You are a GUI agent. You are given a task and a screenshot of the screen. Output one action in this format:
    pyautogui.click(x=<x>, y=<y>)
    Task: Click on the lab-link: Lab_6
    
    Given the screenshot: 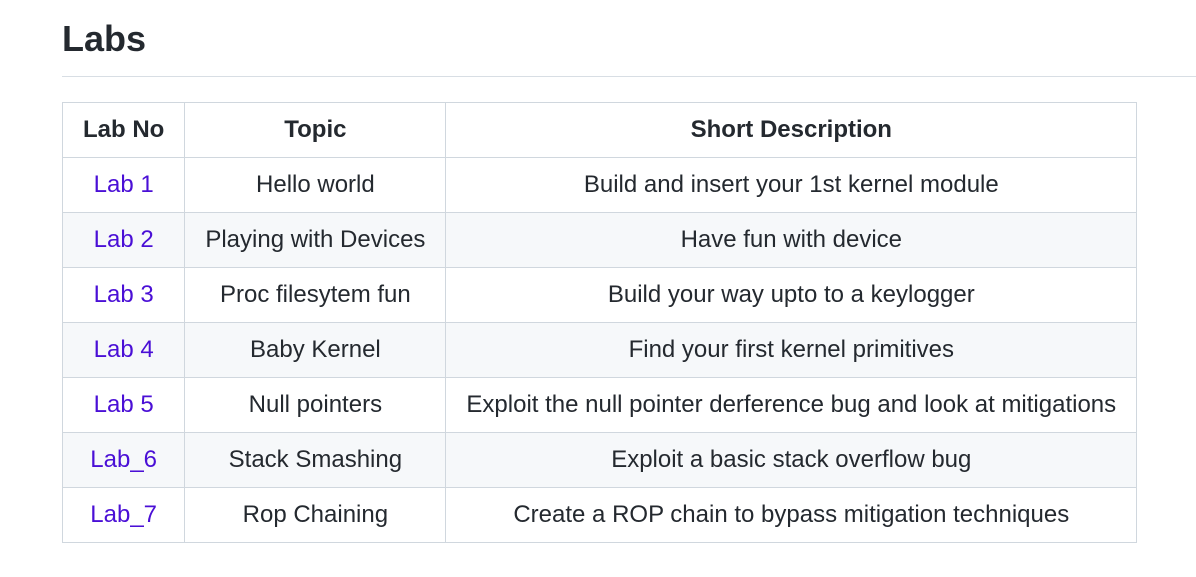 What is the action you would take?
    pyautogui.click(x=123, y=459)
    